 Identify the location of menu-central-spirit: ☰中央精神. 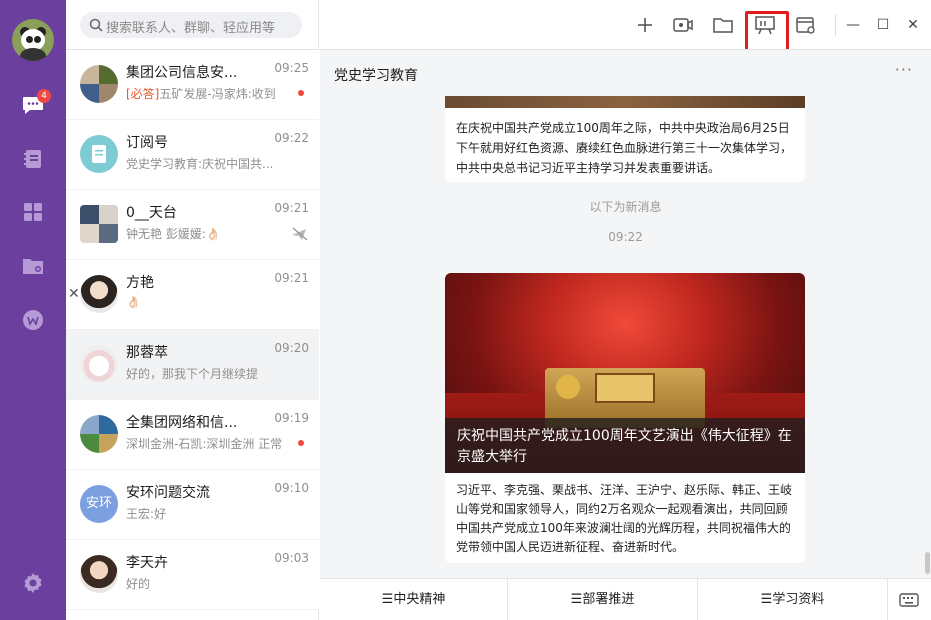
(414, 599).